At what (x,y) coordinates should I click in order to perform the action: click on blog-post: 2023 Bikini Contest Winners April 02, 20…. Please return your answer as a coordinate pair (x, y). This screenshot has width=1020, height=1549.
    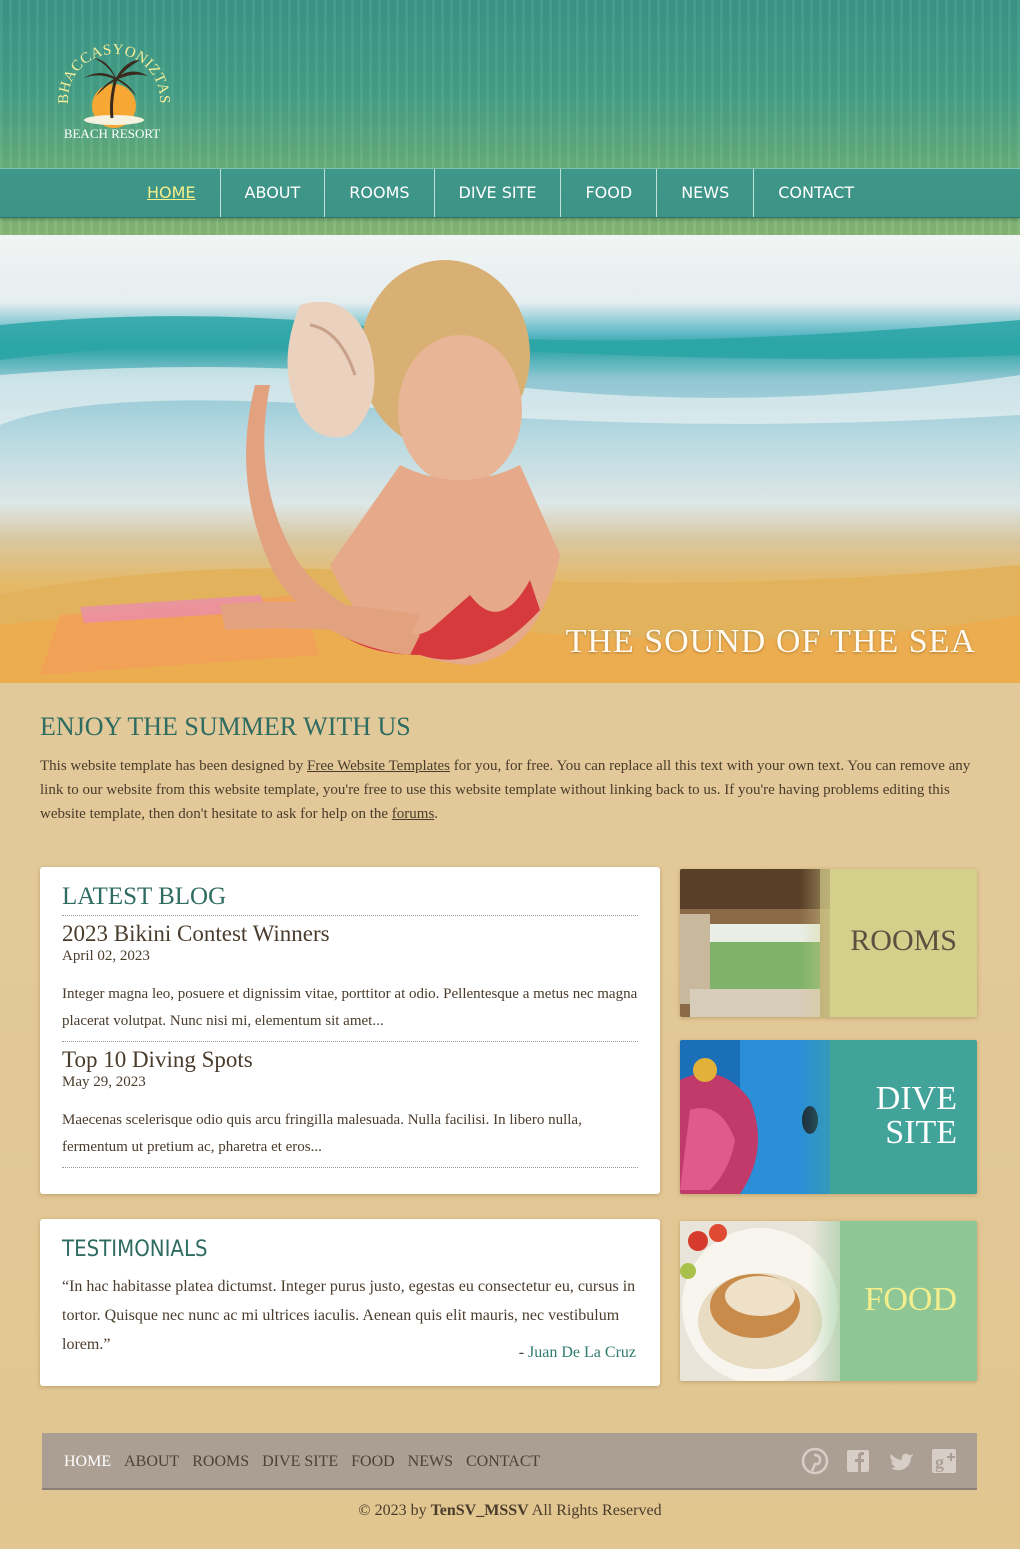
    Looking at the image, I should click on (350, 979).